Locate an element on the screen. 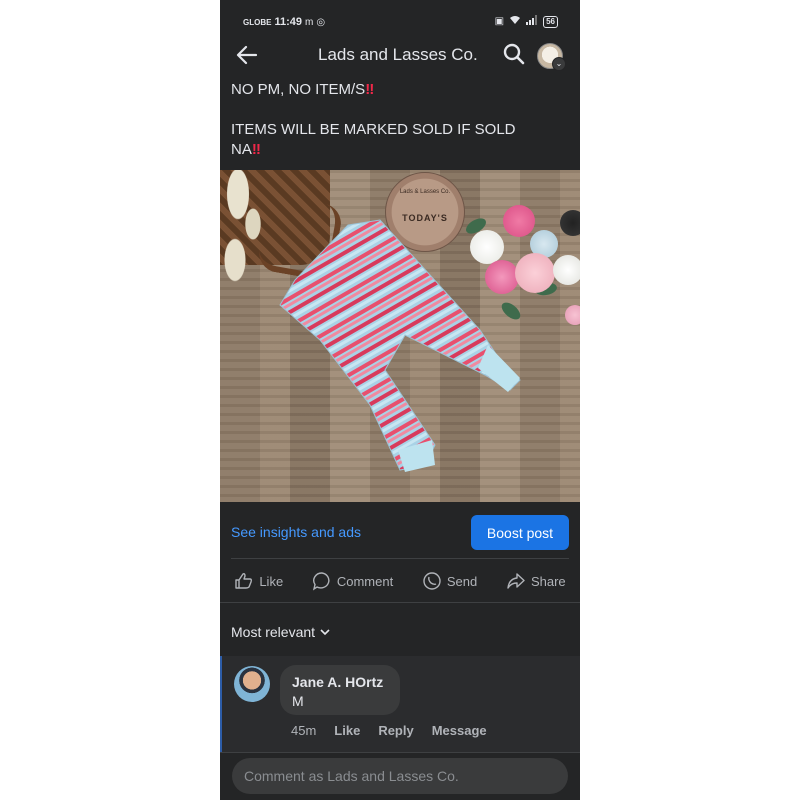 This screenshot has height=800, width=800. comment-button: Comment is located at coordinates (352, 581).